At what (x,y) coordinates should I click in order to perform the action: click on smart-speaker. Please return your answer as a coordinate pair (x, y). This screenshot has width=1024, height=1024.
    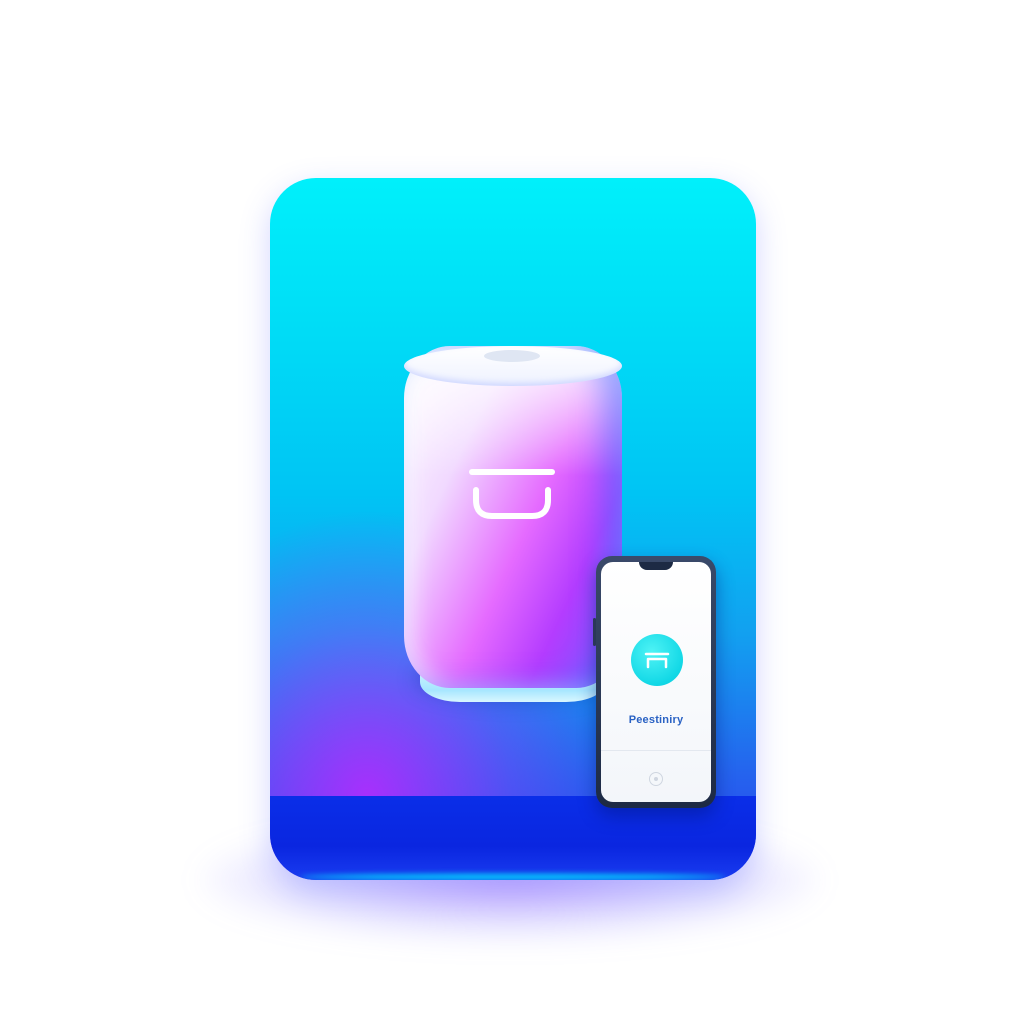
    Looking at the image, I should click on (513, 527).